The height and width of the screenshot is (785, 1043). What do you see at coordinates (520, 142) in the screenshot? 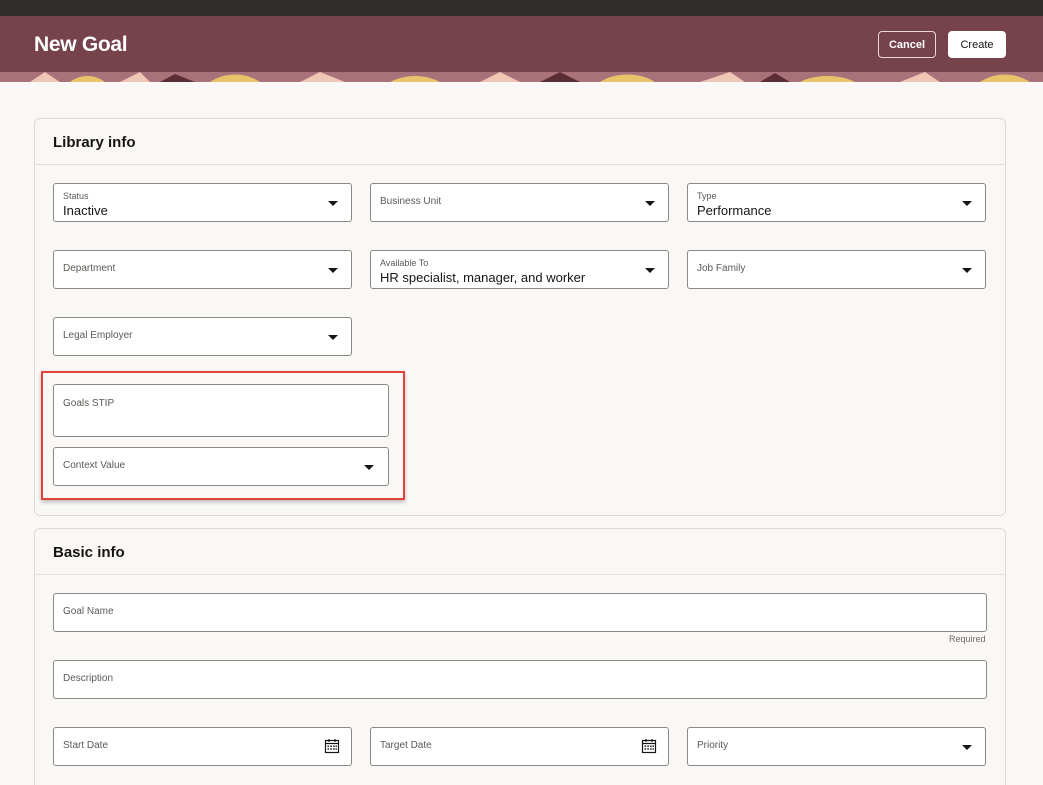
I see `library-info-header: Library info` at bounding box center [520, 142].